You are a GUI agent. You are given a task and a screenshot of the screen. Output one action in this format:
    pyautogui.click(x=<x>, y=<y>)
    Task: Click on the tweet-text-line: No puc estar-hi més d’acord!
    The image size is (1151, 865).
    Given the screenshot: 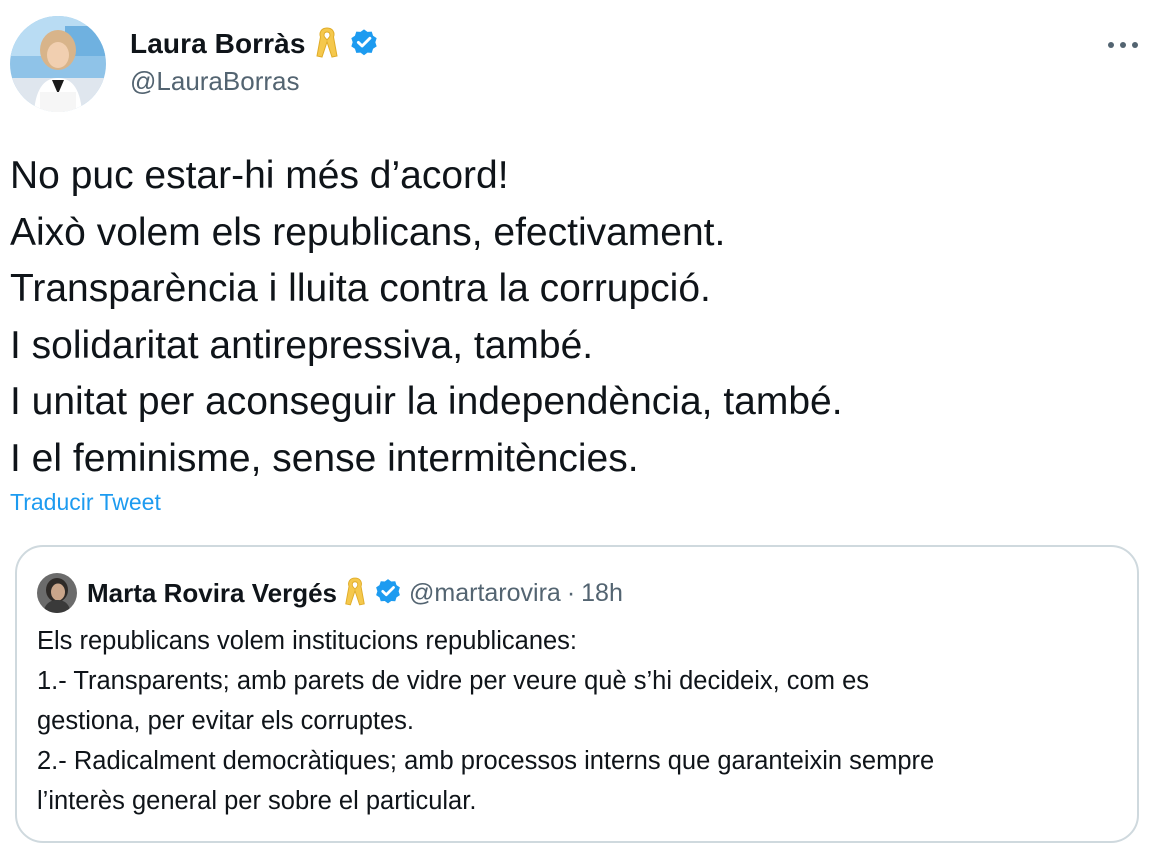 What is the action you would take?
    pyautogui.click(x=259, y=175)
    